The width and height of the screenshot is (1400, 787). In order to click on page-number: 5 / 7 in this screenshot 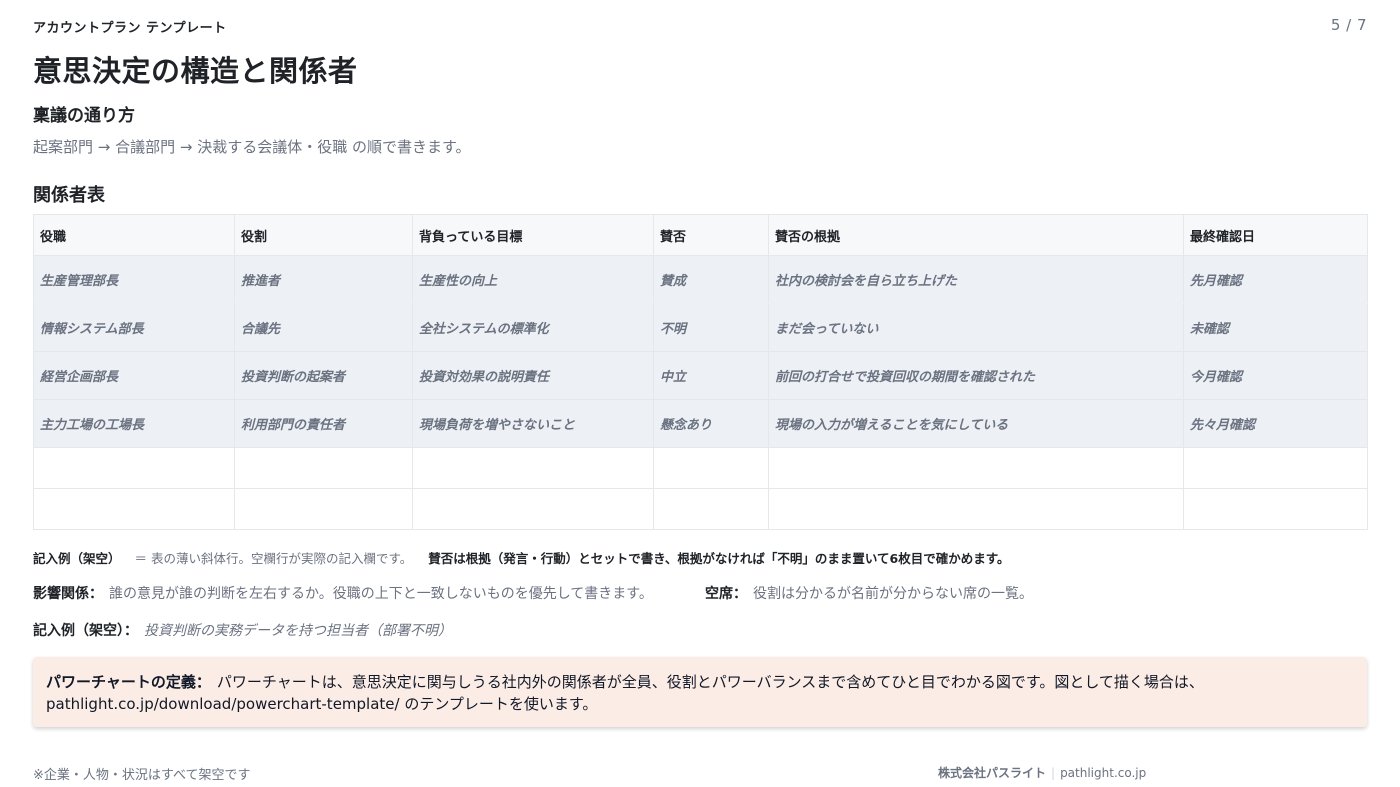, I will do `click(1348, 25)`.